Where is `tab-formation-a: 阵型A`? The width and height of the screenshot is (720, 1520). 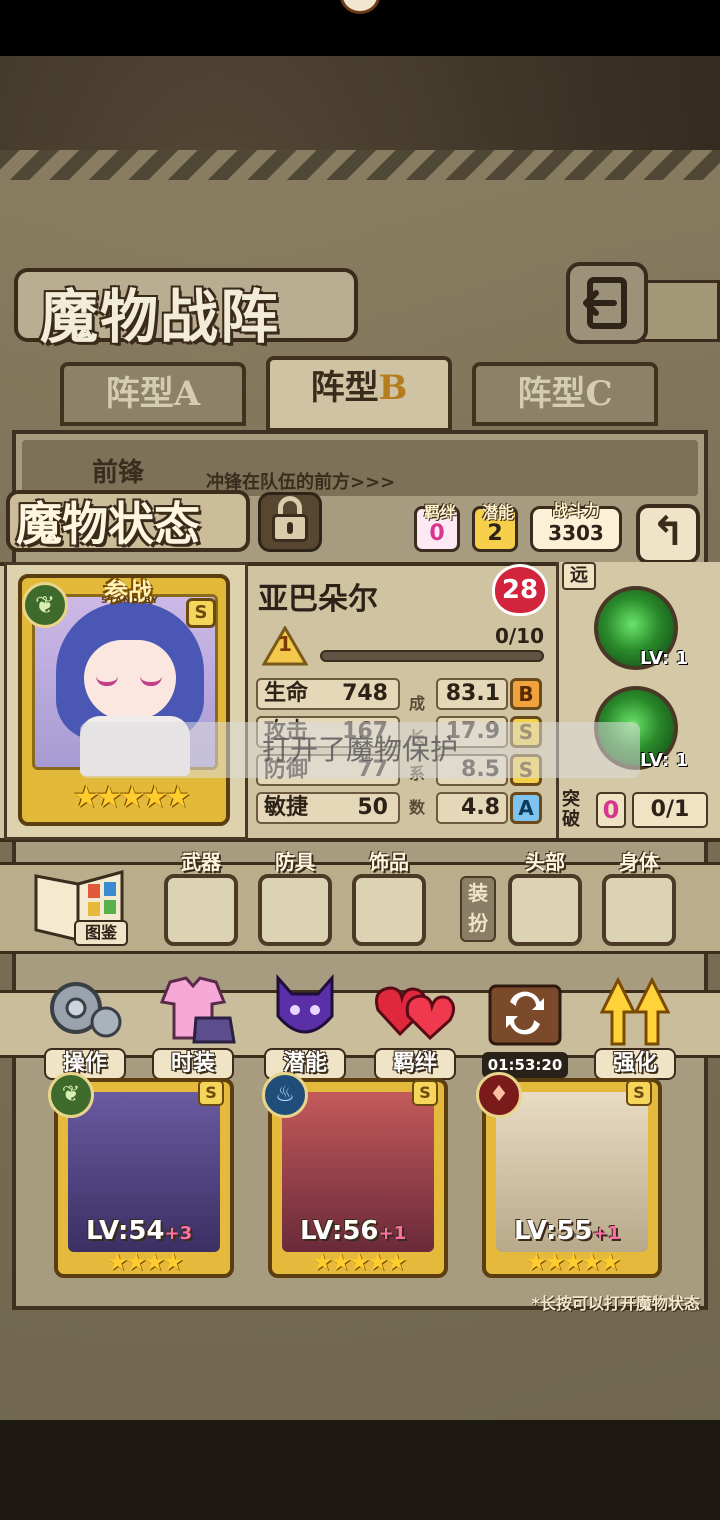
tab-formation-a: 阵型A is located at coordinates (153, 394).